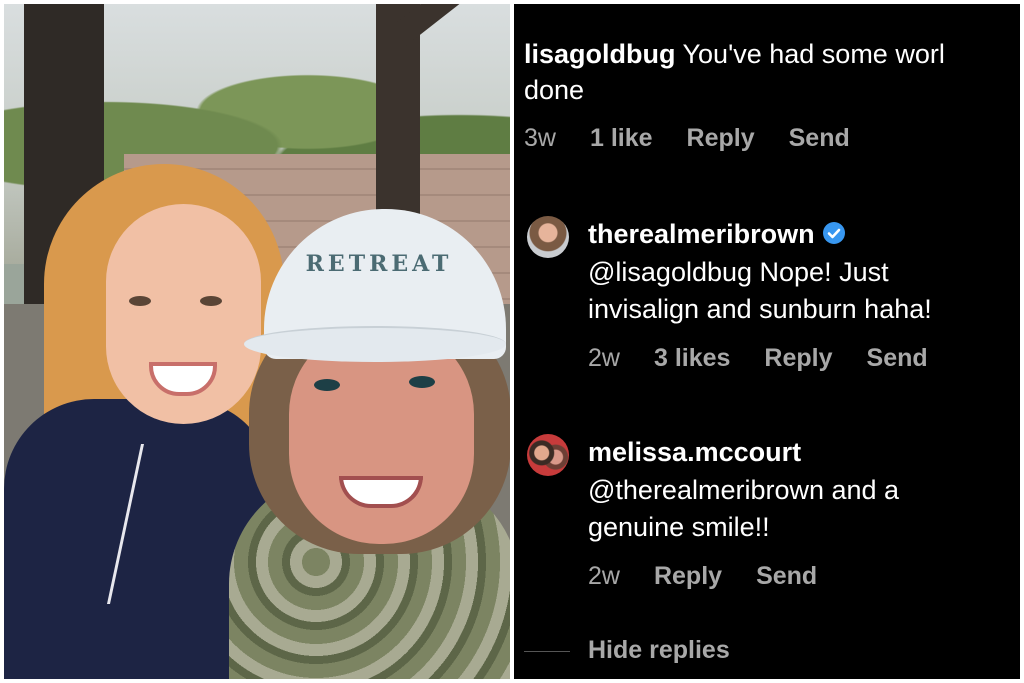 Image resolution: width=1024 pixels, height=683 pixels. I want to click on comment-text-line: therealmeribrown, so click(716, 234).